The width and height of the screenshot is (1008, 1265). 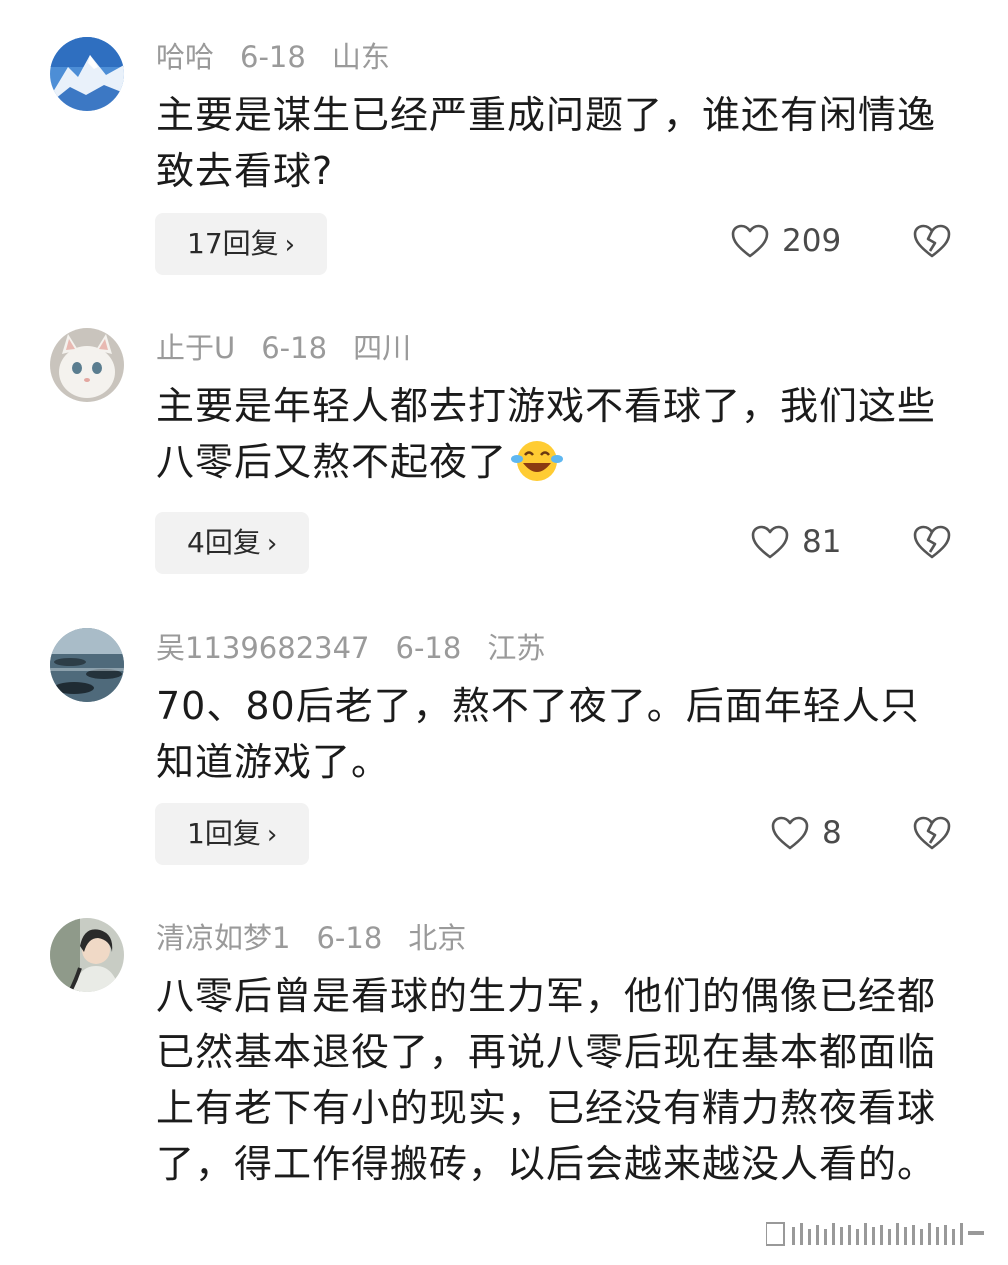 I want to click on cat-avatar-icon, so click(x=87, y=365).